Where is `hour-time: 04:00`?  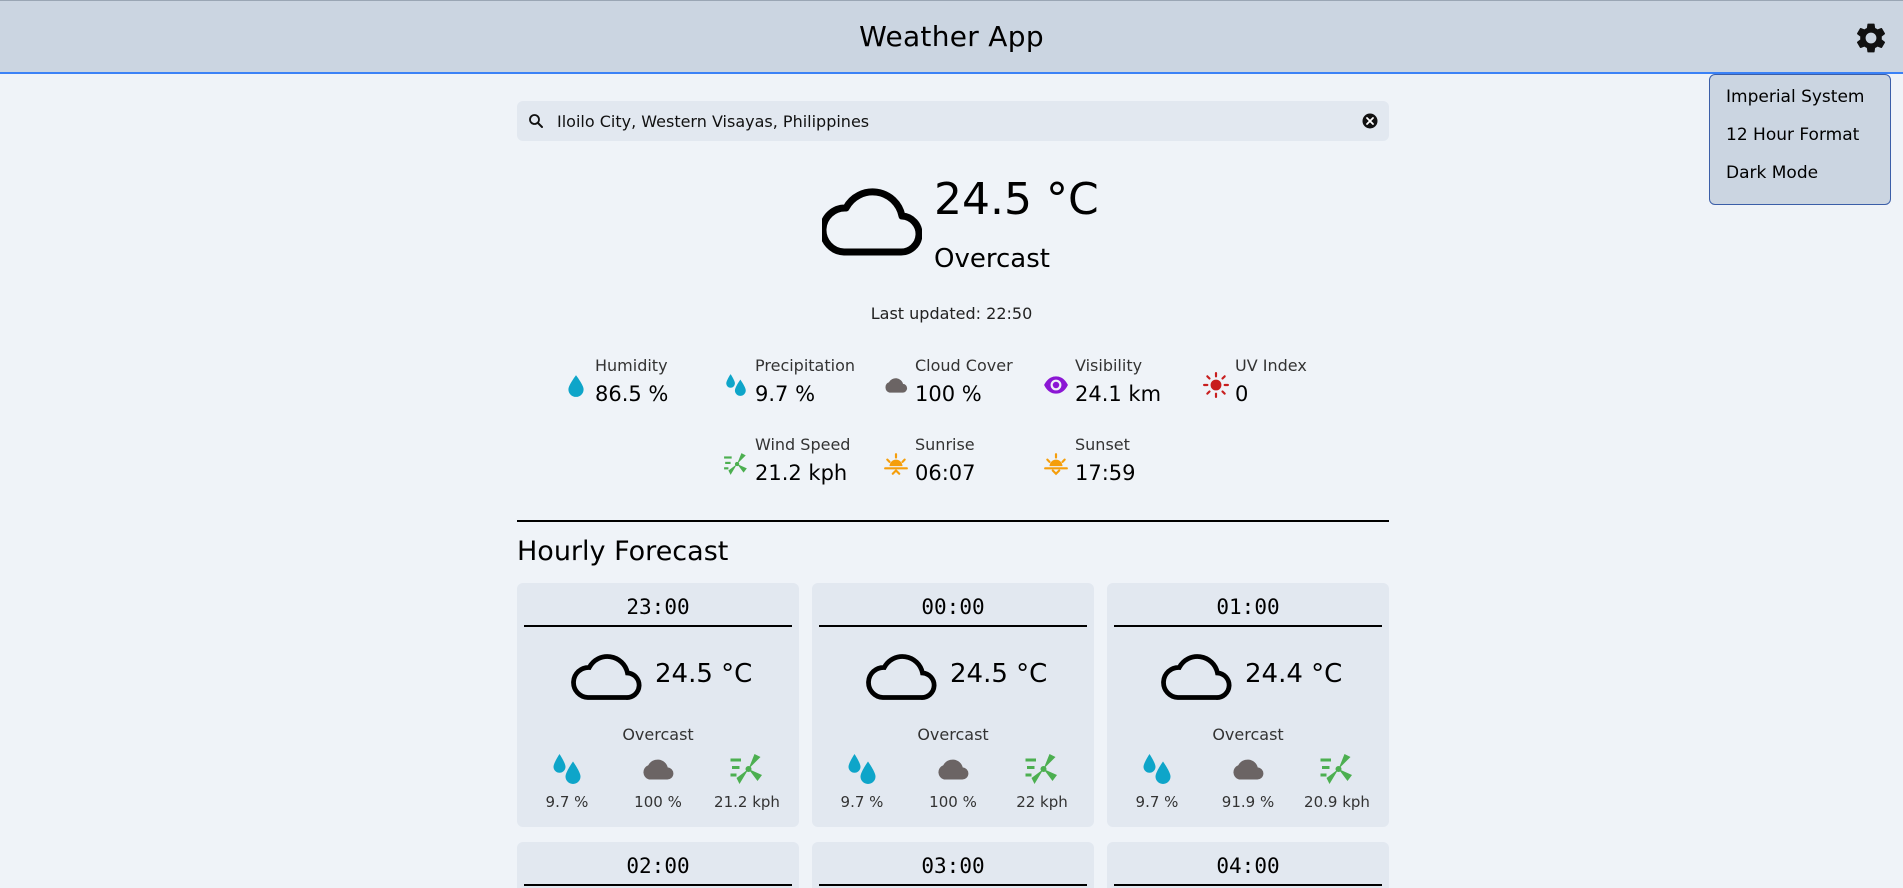
hour-time: 04:00 is located at coordinates (1248, 866).